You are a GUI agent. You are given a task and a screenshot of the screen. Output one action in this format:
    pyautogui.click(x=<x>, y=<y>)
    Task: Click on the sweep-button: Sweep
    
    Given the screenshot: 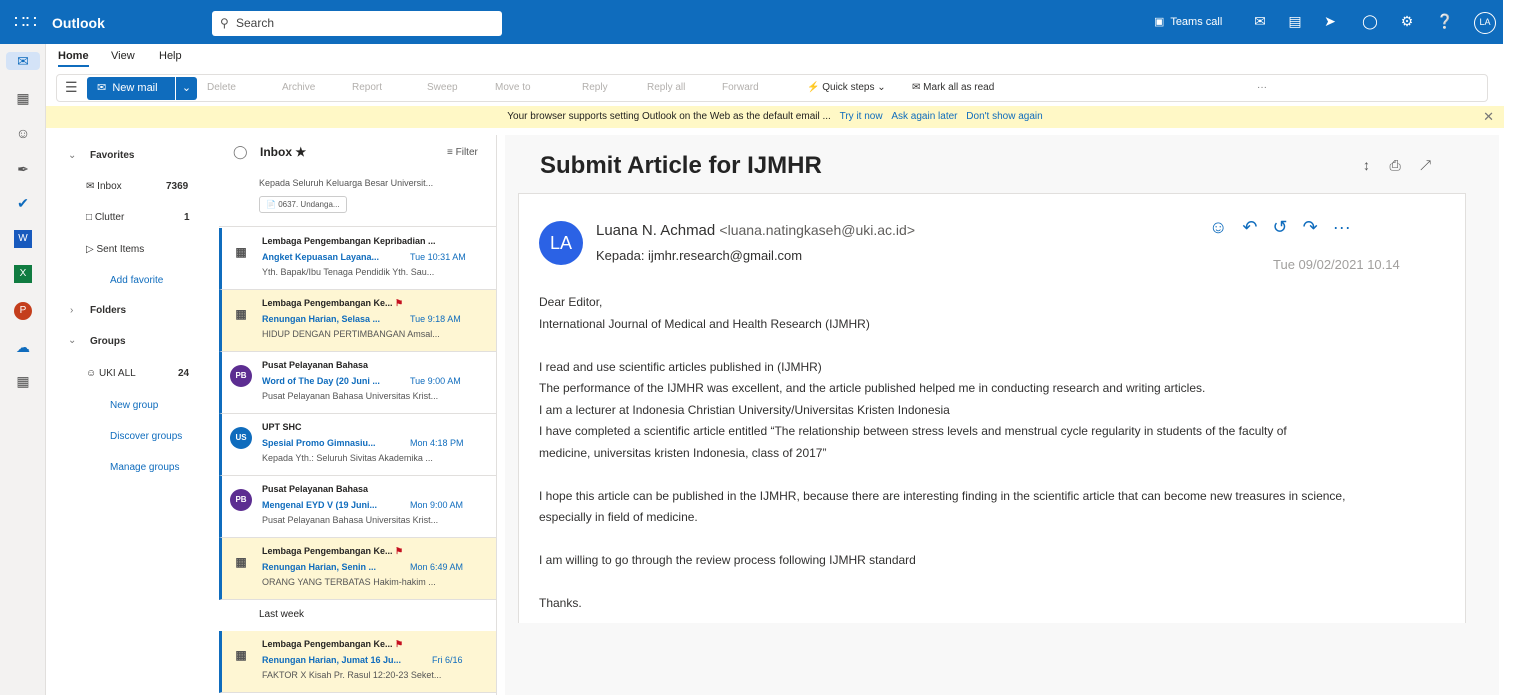 What is the action you would take?
    pyautogui.click(x=442, y=87)
    